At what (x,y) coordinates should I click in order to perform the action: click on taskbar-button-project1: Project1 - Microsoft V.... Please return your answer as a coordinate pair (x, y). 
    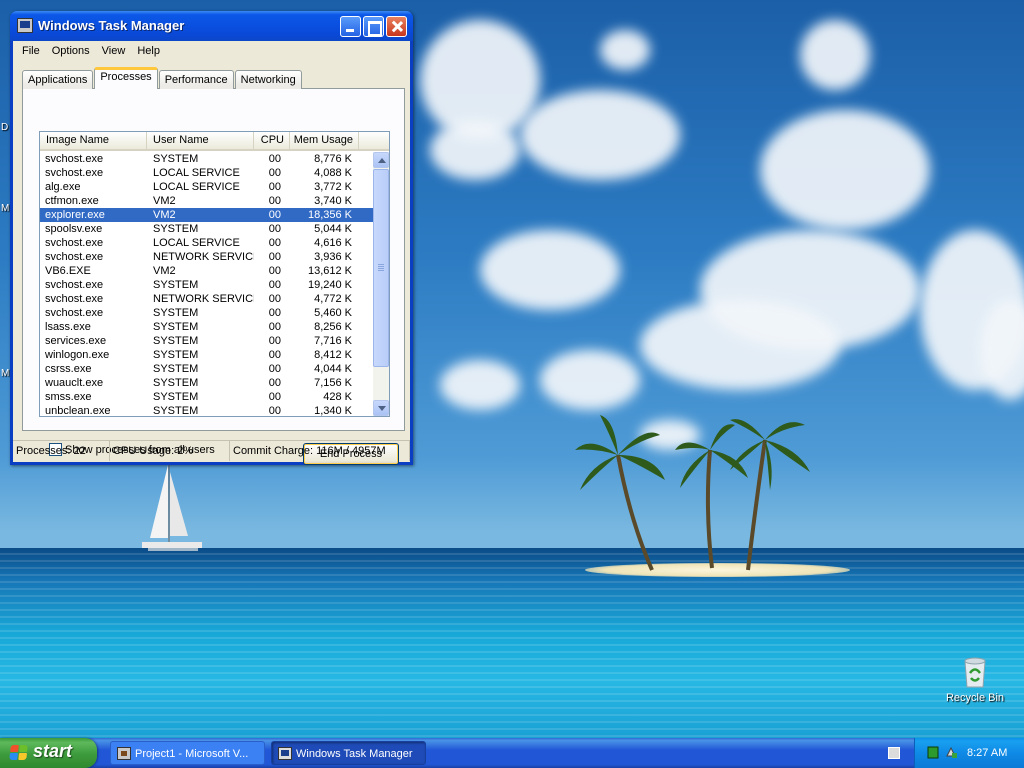
    Looking at the image, I should click on (187, 753).